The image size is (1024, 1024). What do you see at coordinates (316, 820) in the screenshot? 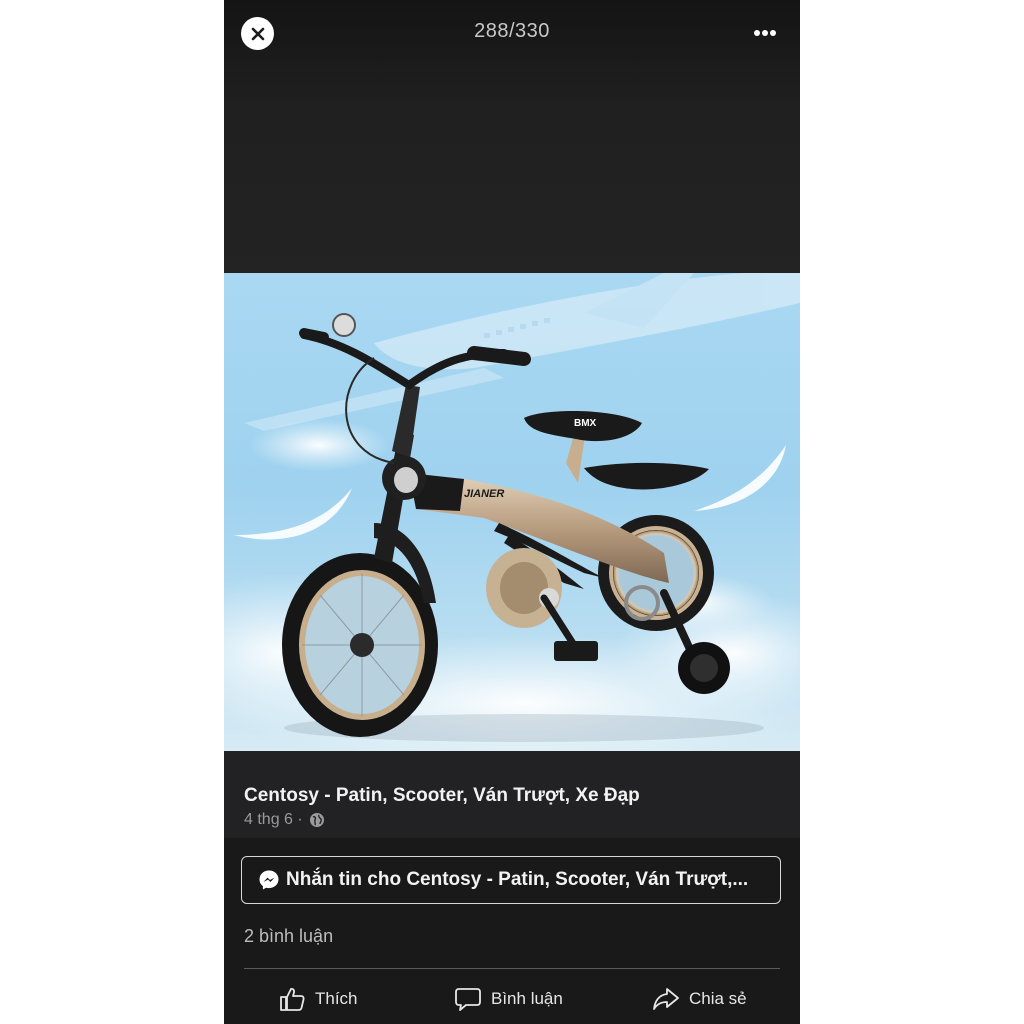
I see `globe-icon` at bounding box center [316, 820].